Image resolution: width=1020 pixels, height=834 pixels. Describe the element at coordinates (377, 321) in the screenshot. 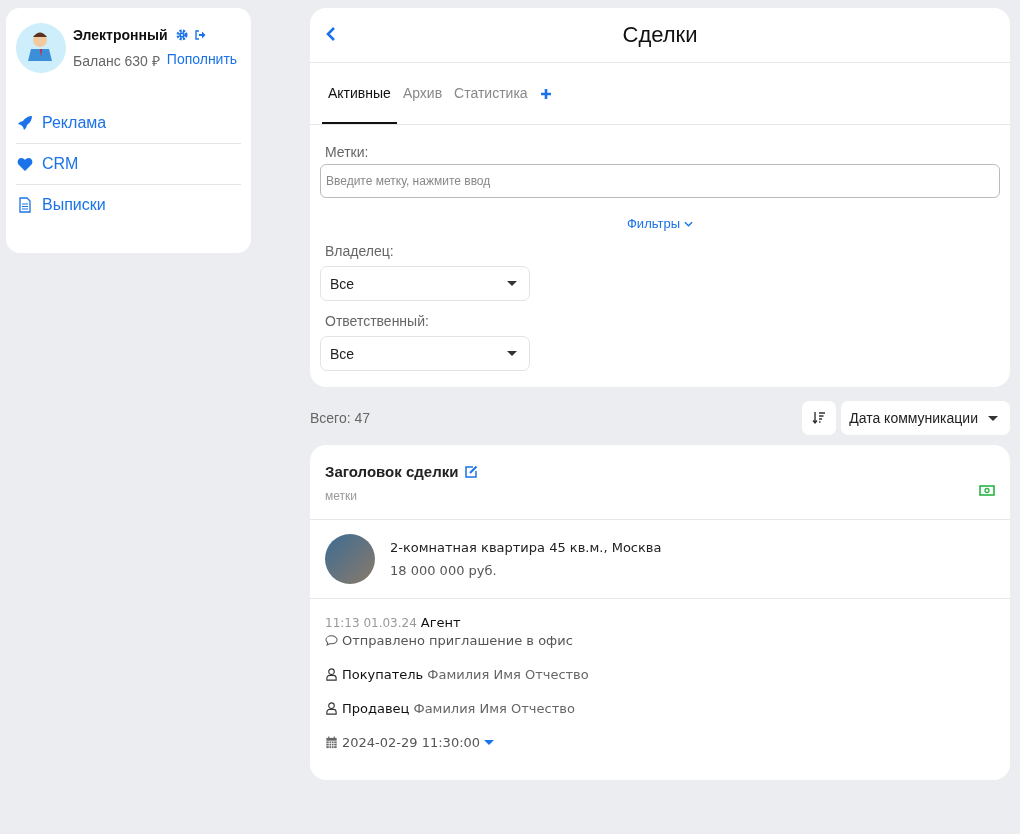

I see `field-label: Ответственный:` at that location.